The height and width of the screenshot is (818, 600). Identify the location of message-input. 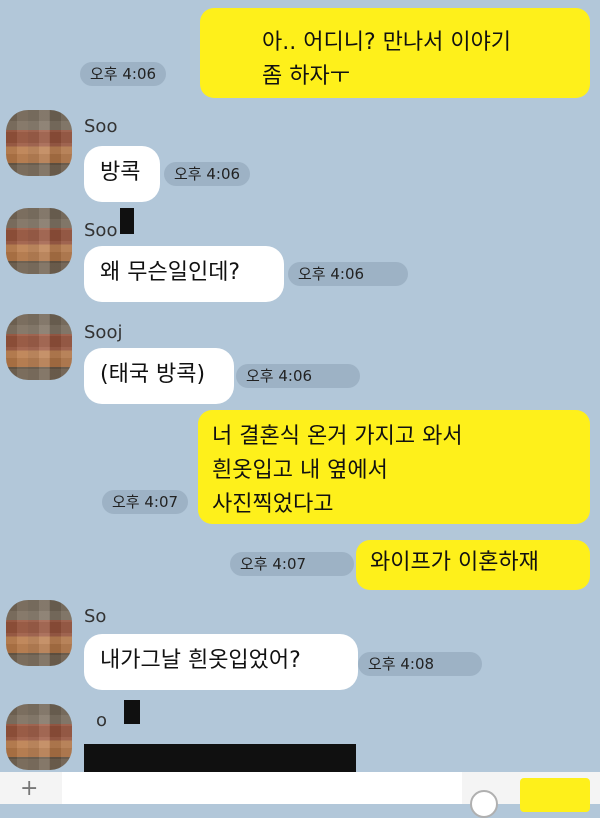
(262, 788).